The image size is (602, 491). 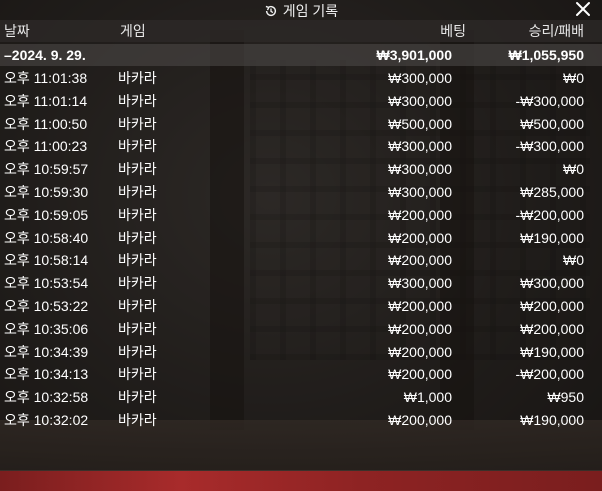 What do you see at coordinates (17, 31) in the screenshot?
I see `column-header-date: 날짜` at bounding box center [17, 31].